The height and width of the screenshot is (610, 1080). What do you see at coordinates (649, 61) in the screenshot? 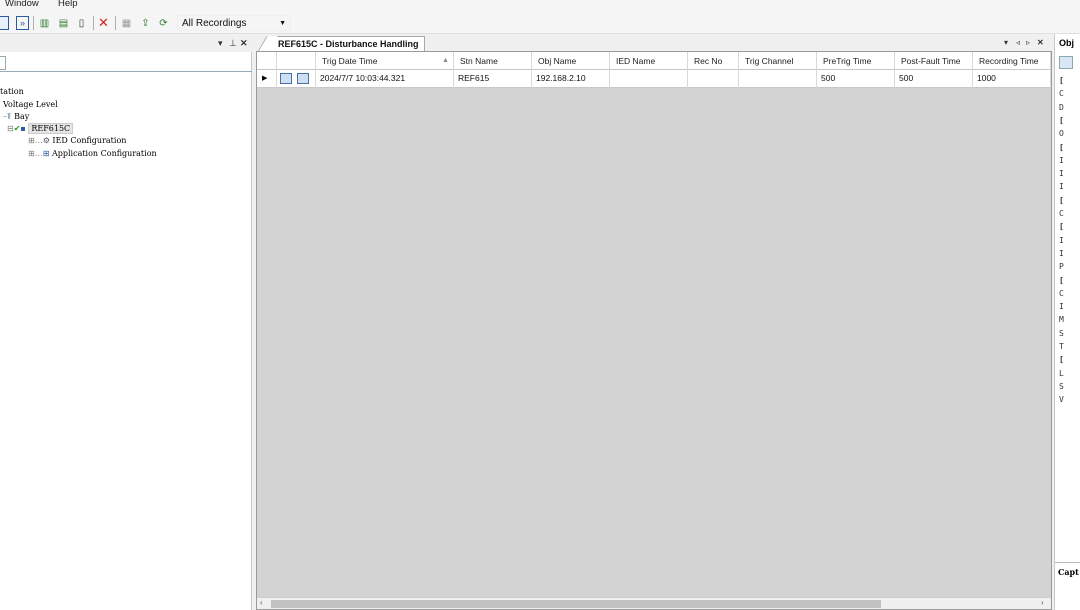
I see `column-header-ied-name: IED Name` at bounding box center [649, 61].